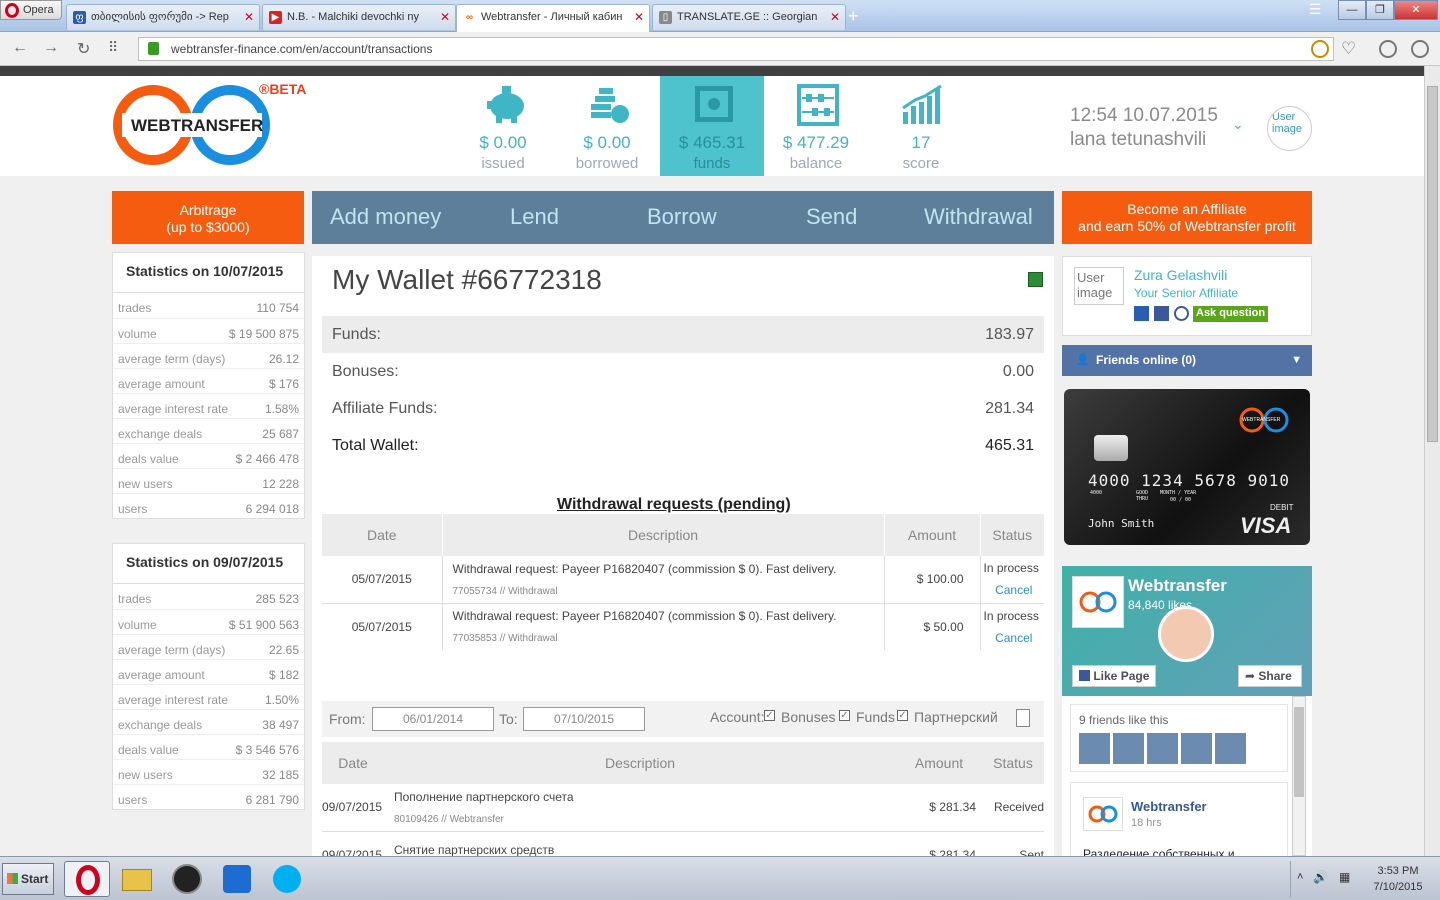 The width and height of the screenshot is (1440, 900). What do you see at coordinates (1177, 586) in the screenshot?
I see `facebook-page-name: Webtransfer` at bounding box center [1177, 586].